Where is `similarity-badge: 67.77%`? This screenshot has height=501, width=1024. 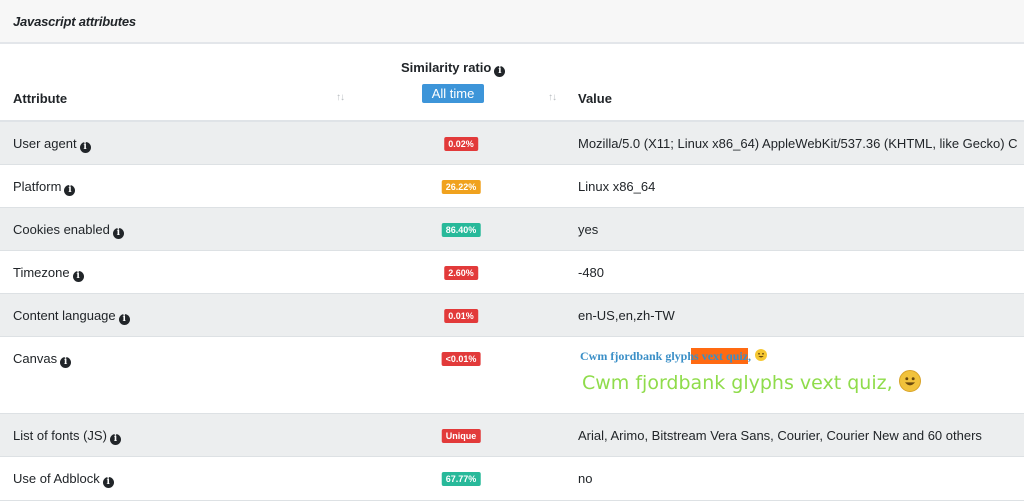
similarity-badge: 67.77% is located at coordinates (461, 479).